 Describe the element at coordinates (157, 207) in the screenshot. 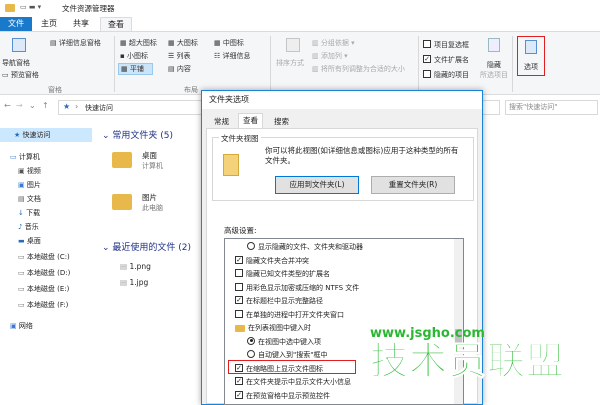

I see `folder-item: 图片 此电脑` at that location.